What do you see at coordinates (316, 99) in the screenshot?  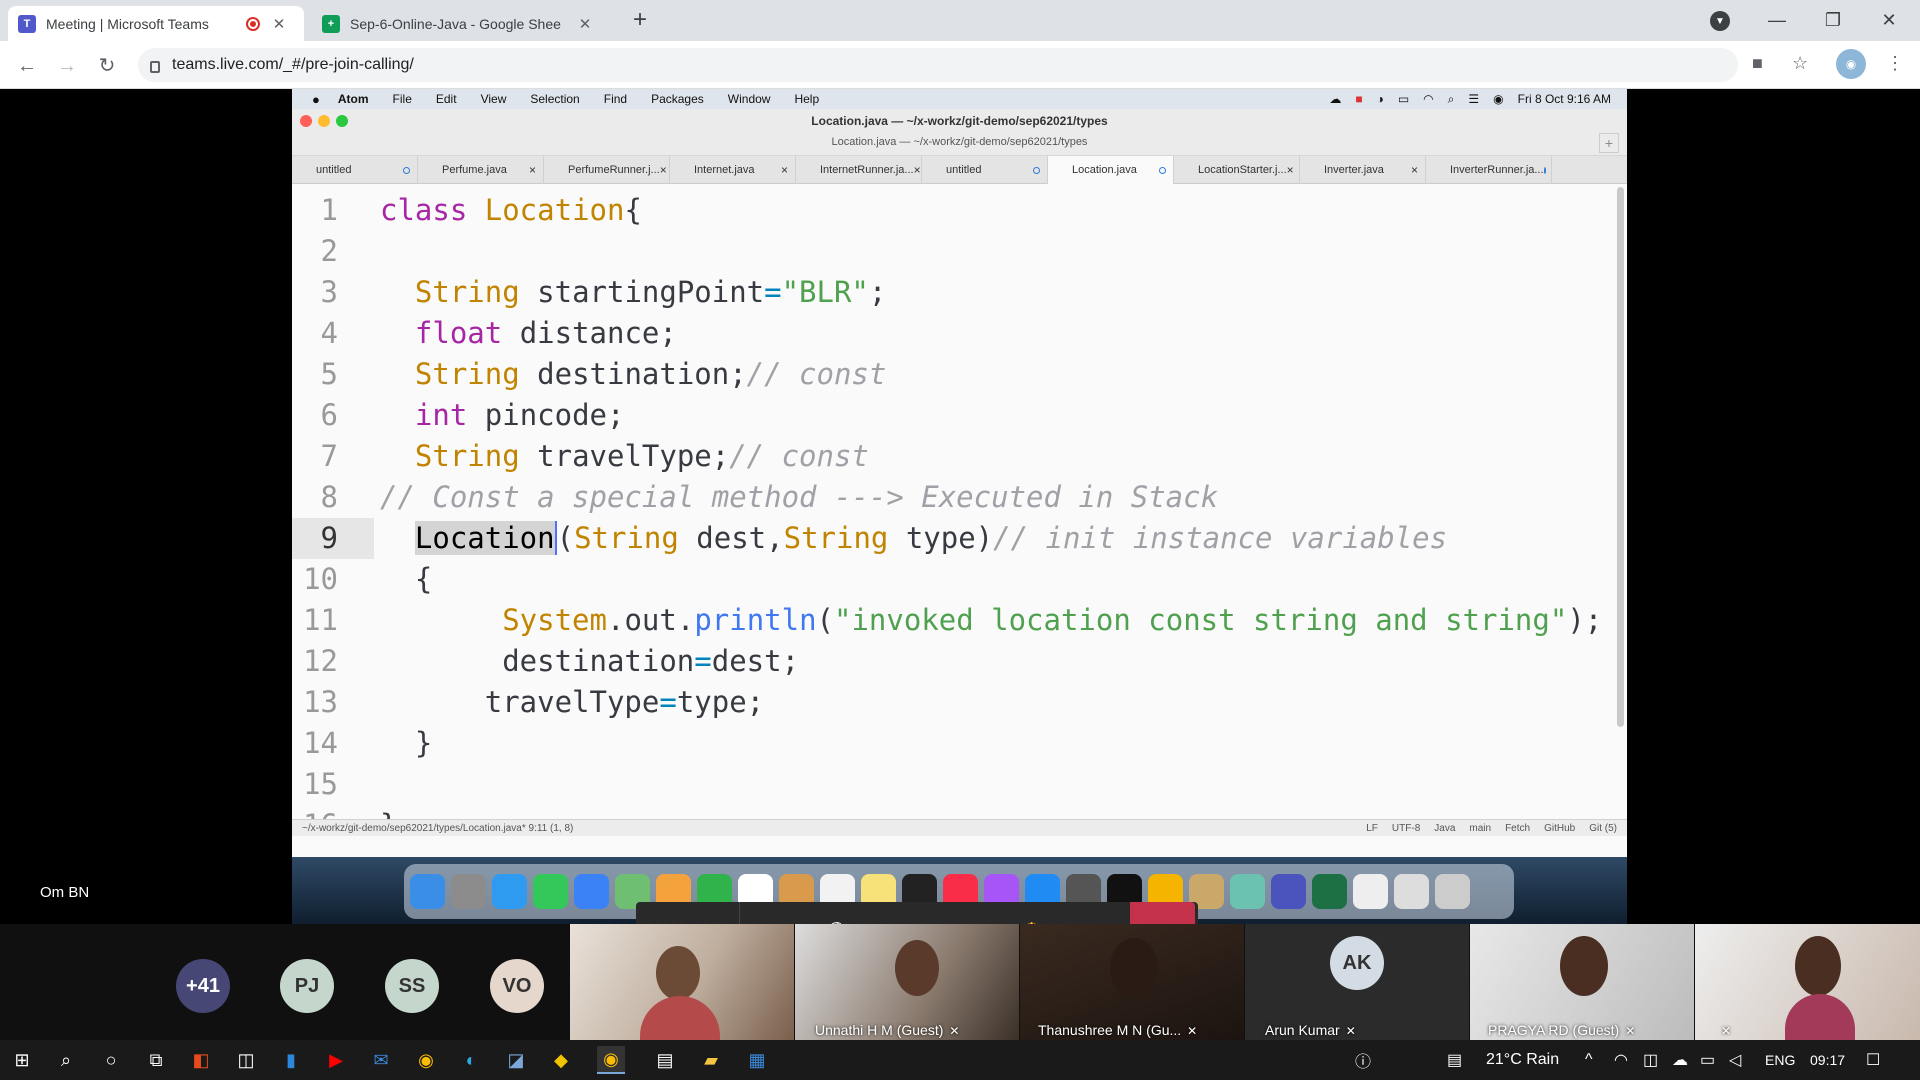 I see `apple-icon: ●` at bounding box center [316, 99].